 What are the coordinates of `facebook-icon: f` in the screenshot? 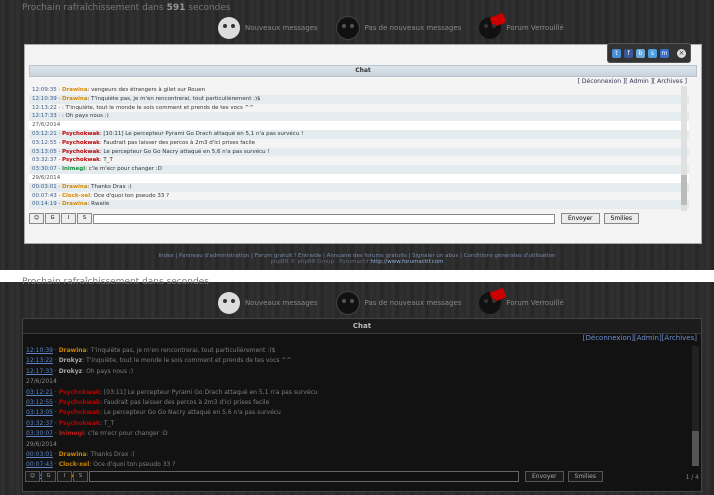 It's located at (628, 53).